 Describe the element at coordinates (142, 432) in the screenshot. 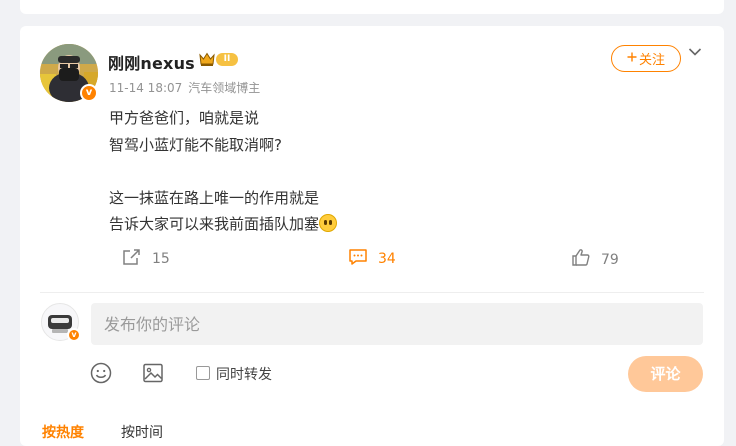

I see `tab-sort-by-time: 按时间` at that location.